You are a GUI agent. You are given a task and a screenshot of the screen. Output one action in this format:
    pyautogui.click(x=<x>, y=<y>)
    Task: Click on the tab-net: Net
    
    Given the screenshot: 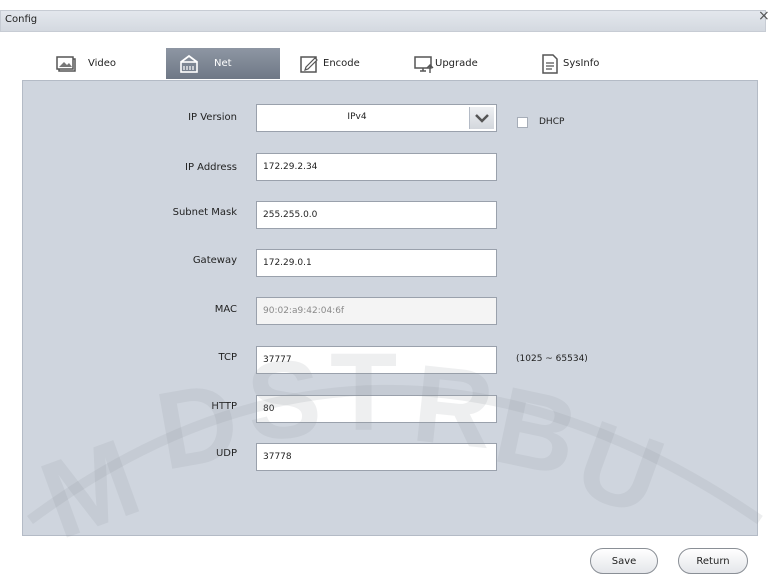 What is the action you would take?
    pyautogui.click(x=223, y=63)
    